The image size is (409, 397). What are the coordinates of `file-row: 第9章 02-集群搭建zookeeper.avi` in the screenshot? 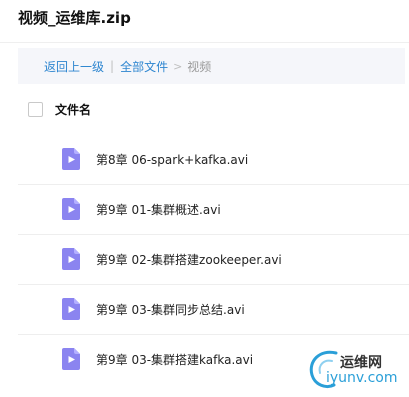 It's located at (213, 259).